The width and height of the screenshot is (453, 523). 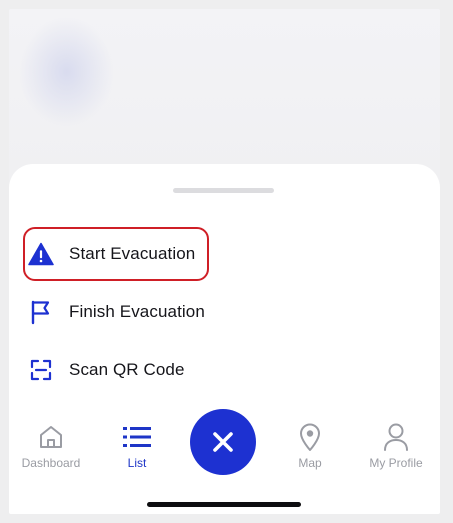 What do you see at coordinates (137, 437) in the screenshot?
I see `list-icon` at bounding box center [137, 437].